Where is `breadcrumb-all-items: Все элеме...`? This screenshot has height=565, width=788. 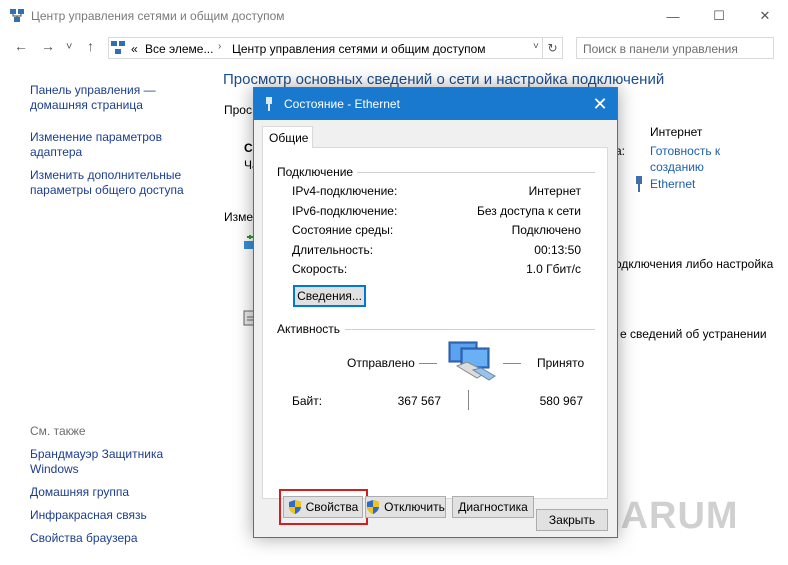 breadcrumb-all-items: Все элеме... is located at coordinates (179, 49).